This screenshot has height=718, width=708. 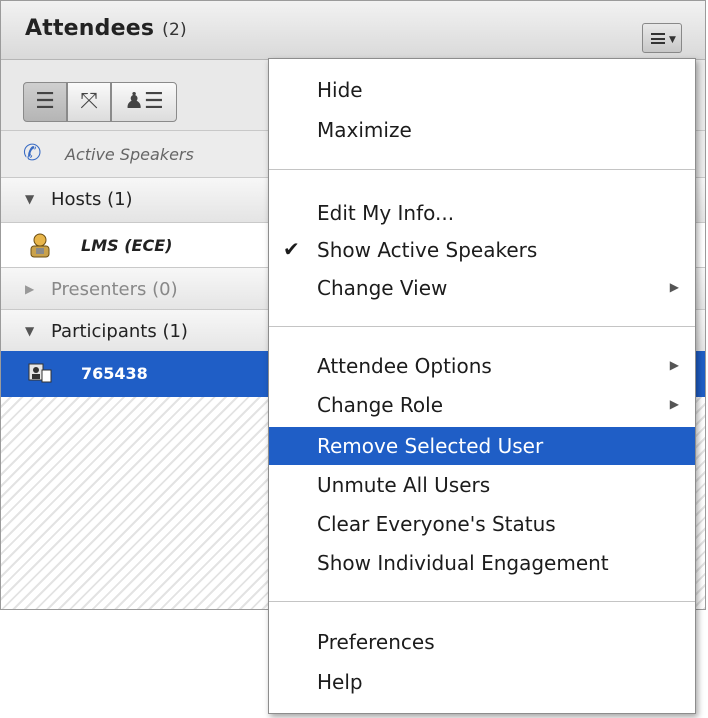 What do you see at coordinates (32, 153) in the screenshot?
I see `phone-icon: ✆` at bounding box center [32, 153].